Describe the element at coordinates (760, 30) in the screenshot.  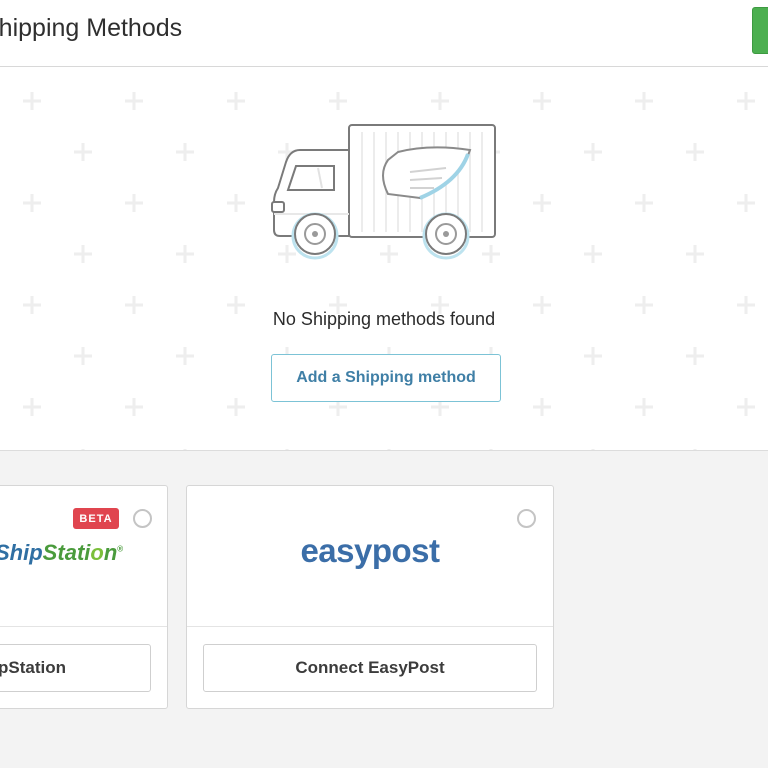
I see `primary-action-button` at that location.